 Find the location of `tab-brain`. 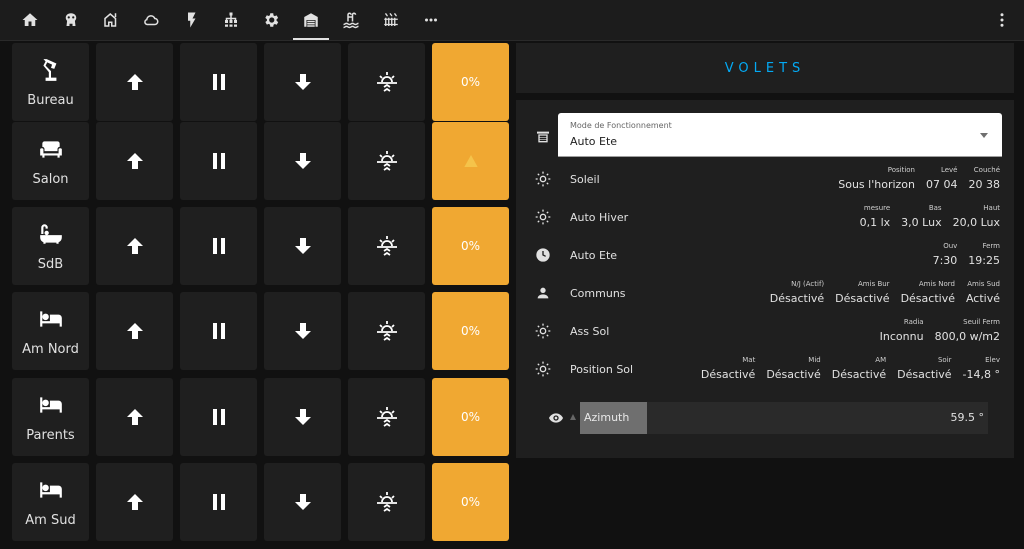

tab-brain is located at coordinates (71, 20).